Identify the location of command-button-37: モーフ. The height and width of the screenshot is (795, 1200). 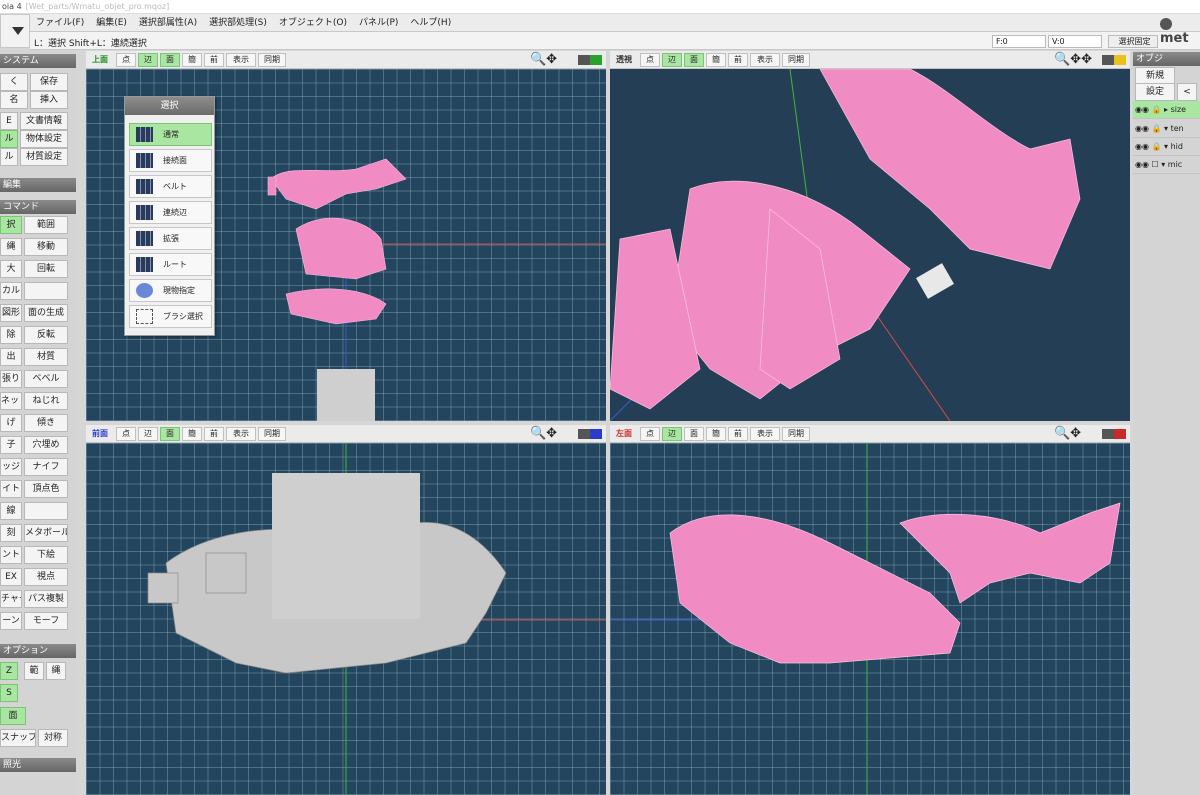
(46, 621).